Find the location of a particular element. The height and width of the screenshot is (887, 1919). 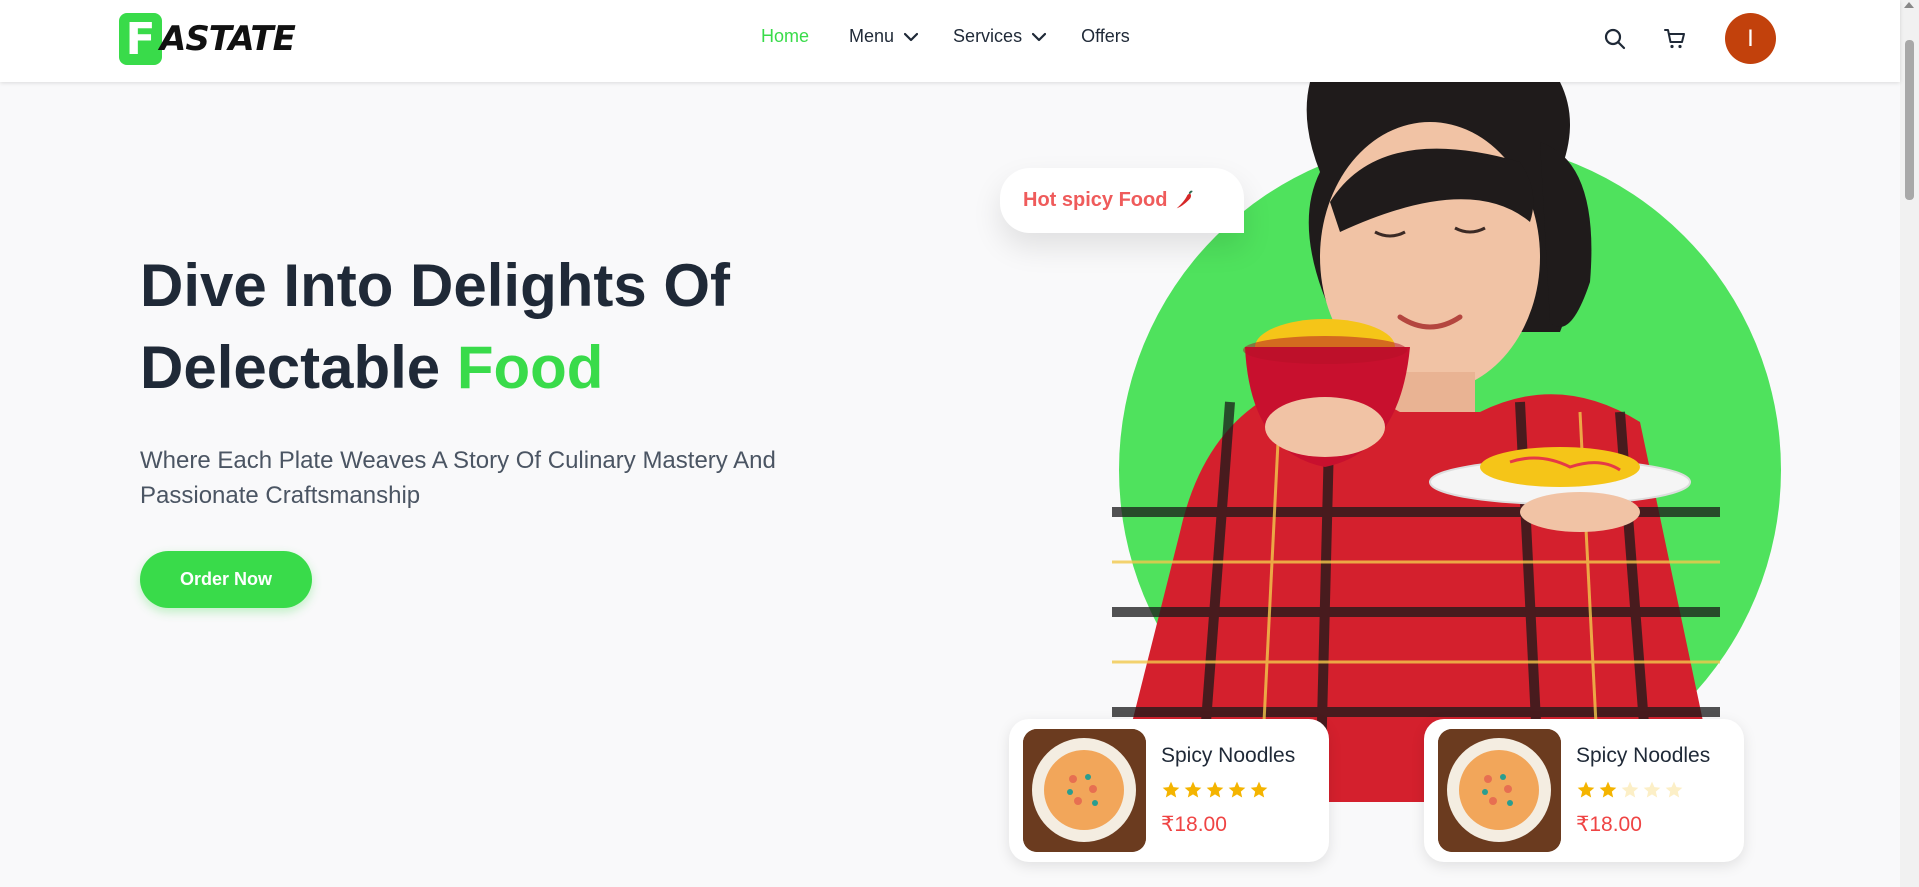

cart-icon is located at coordinates (1674, 39).